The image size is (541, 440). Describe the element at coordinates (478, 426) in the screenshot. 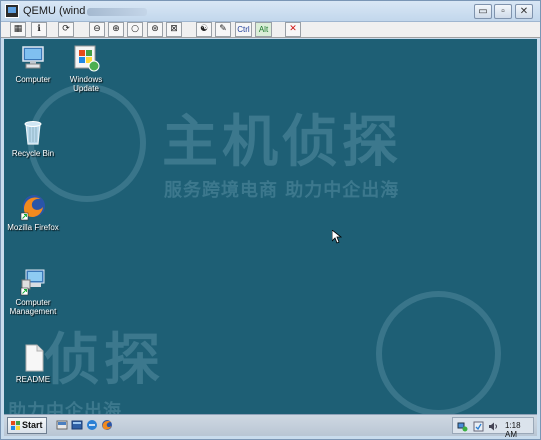

I see `action-center-icon` at that location.